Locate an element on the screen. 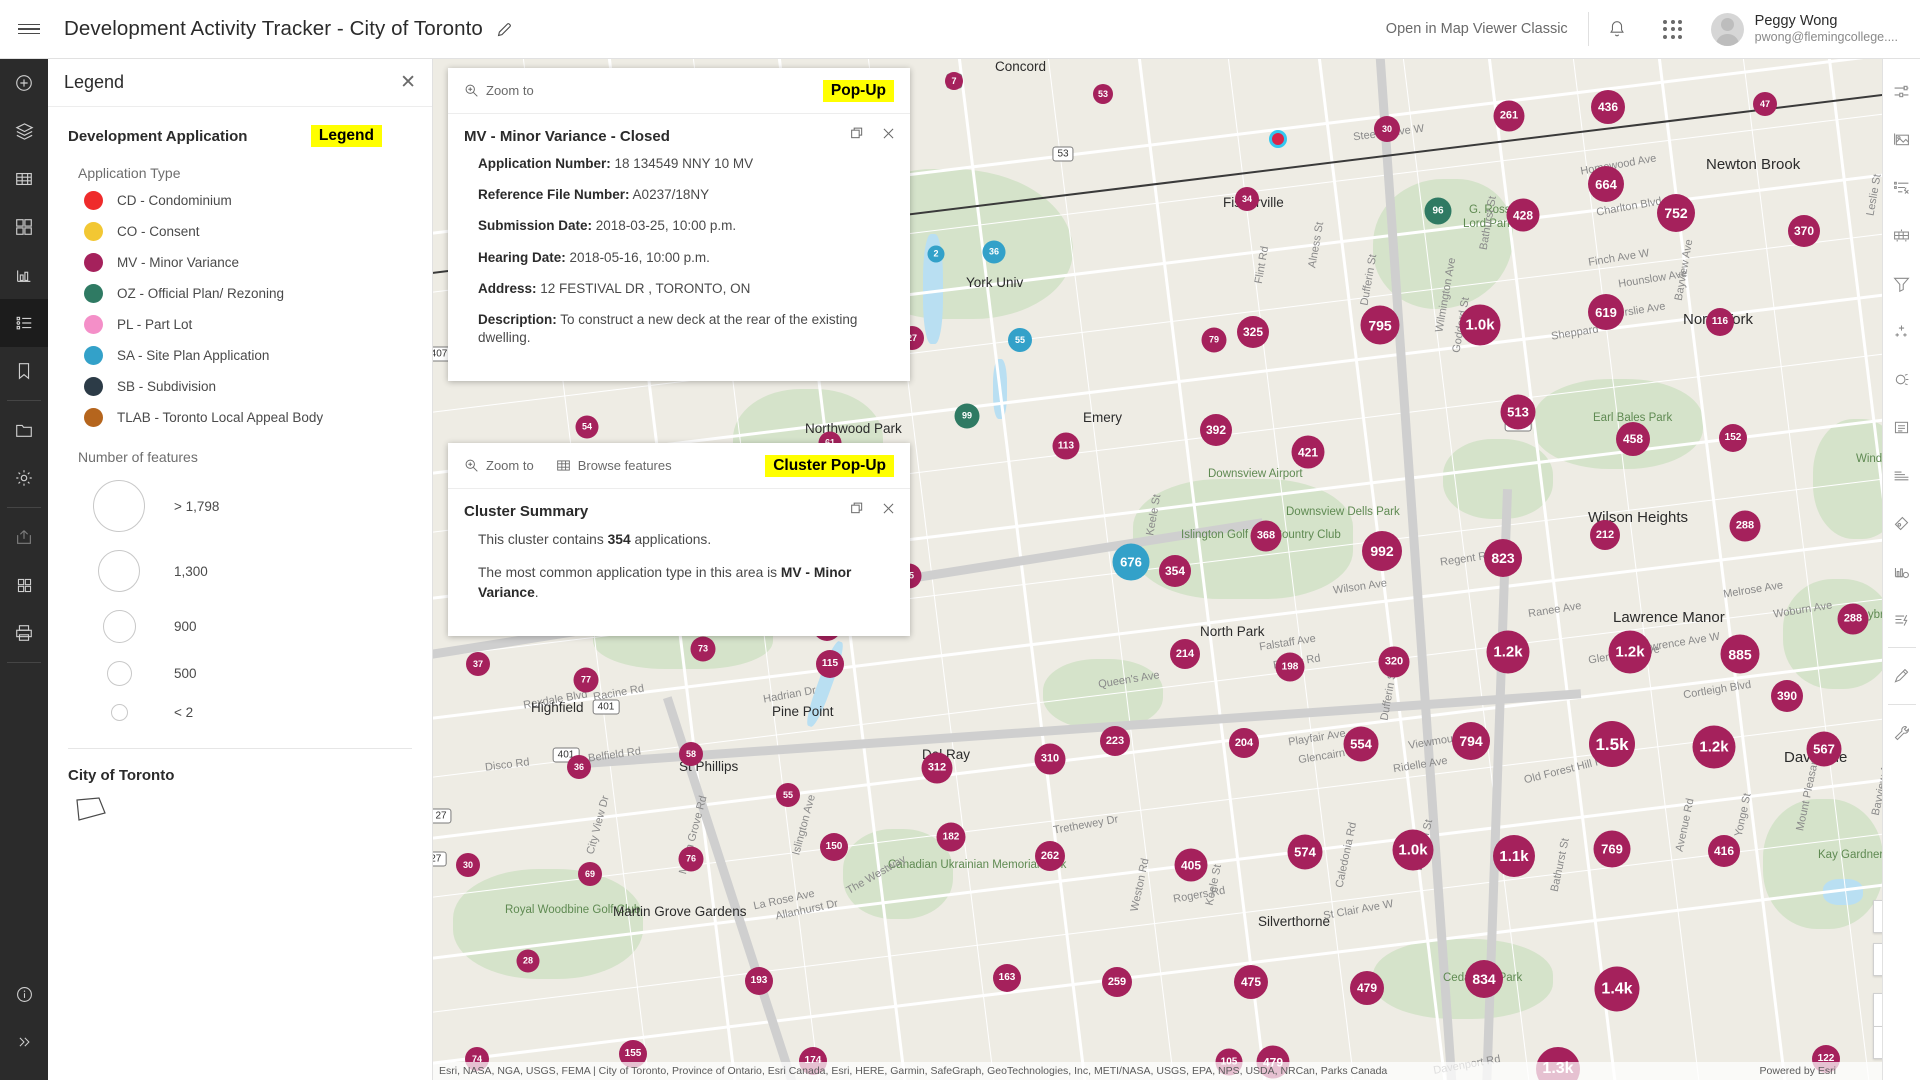 The height and width of the screenshot is (1080, 1920). cluster-marker: 212 is located at coordinates (1605, 535).